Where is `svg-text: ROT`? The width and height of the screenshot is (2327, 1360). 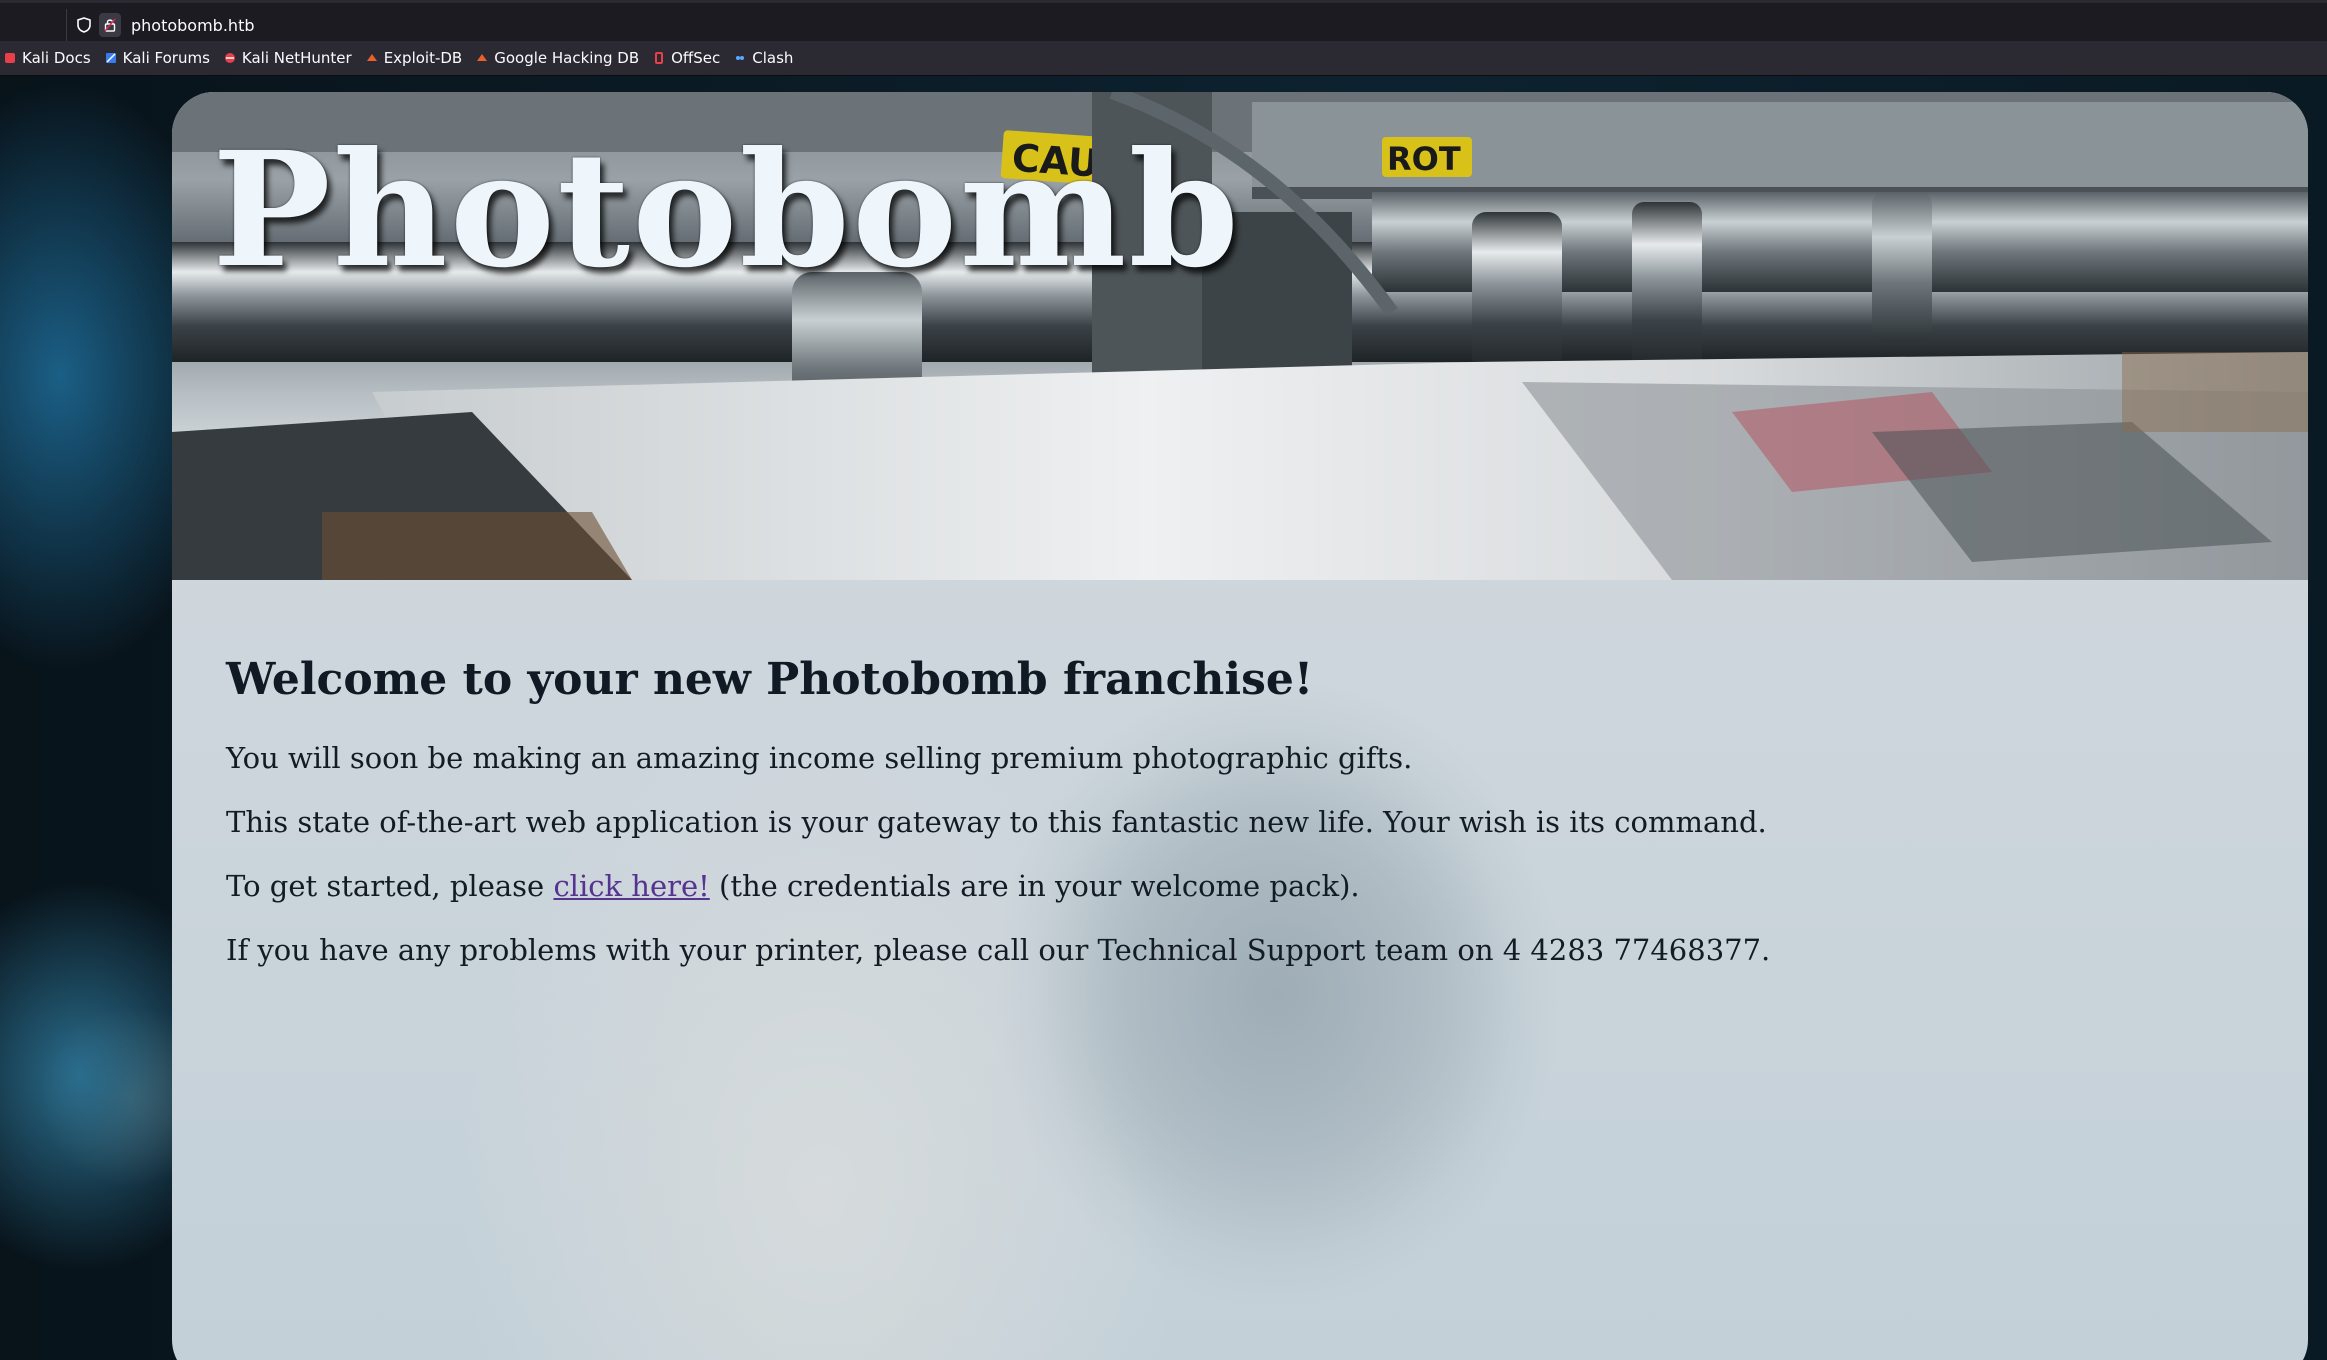
svg-text: ROT is located at coordinates (1424, 159).